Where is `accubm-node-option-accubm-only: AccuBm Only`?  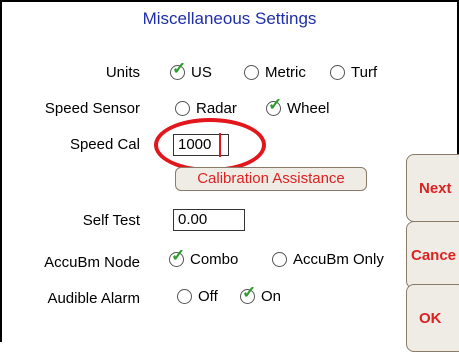
accubm-node-option-accubm-only: AccuBm Only is located at coordinates (328, 259).